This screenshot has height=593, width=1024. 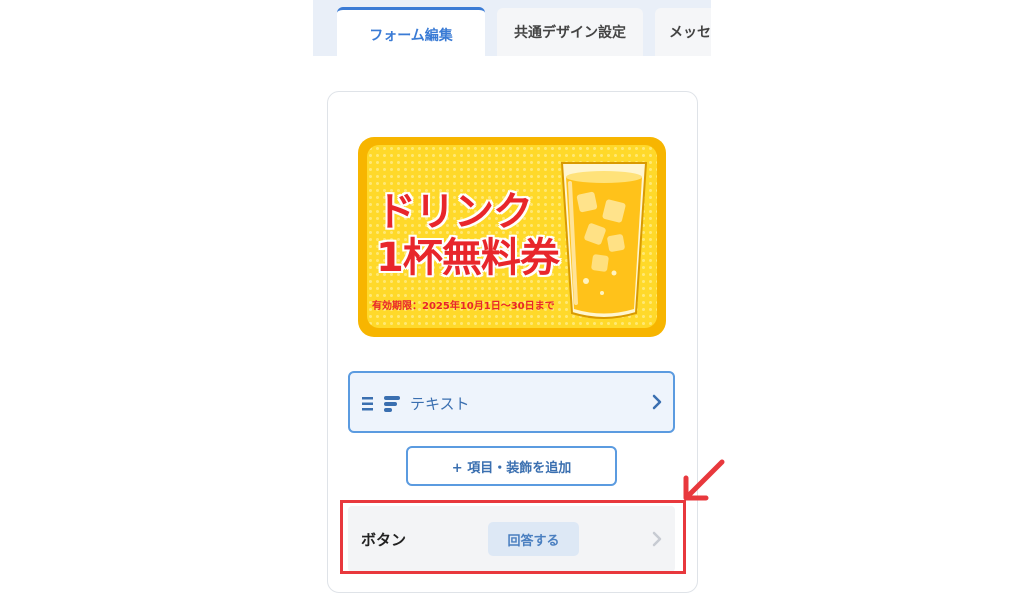 I want to click on chevron-right-icon, so click(x=657, y=402).